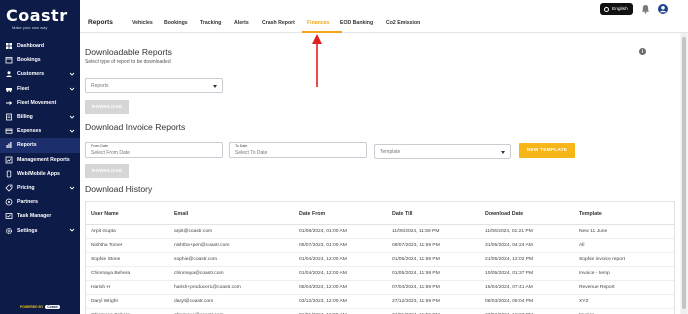 The height and width of the screenshot is (314, 688). I want to click on sidebar-item-task-manager: Task Manager, so click(40, 216).